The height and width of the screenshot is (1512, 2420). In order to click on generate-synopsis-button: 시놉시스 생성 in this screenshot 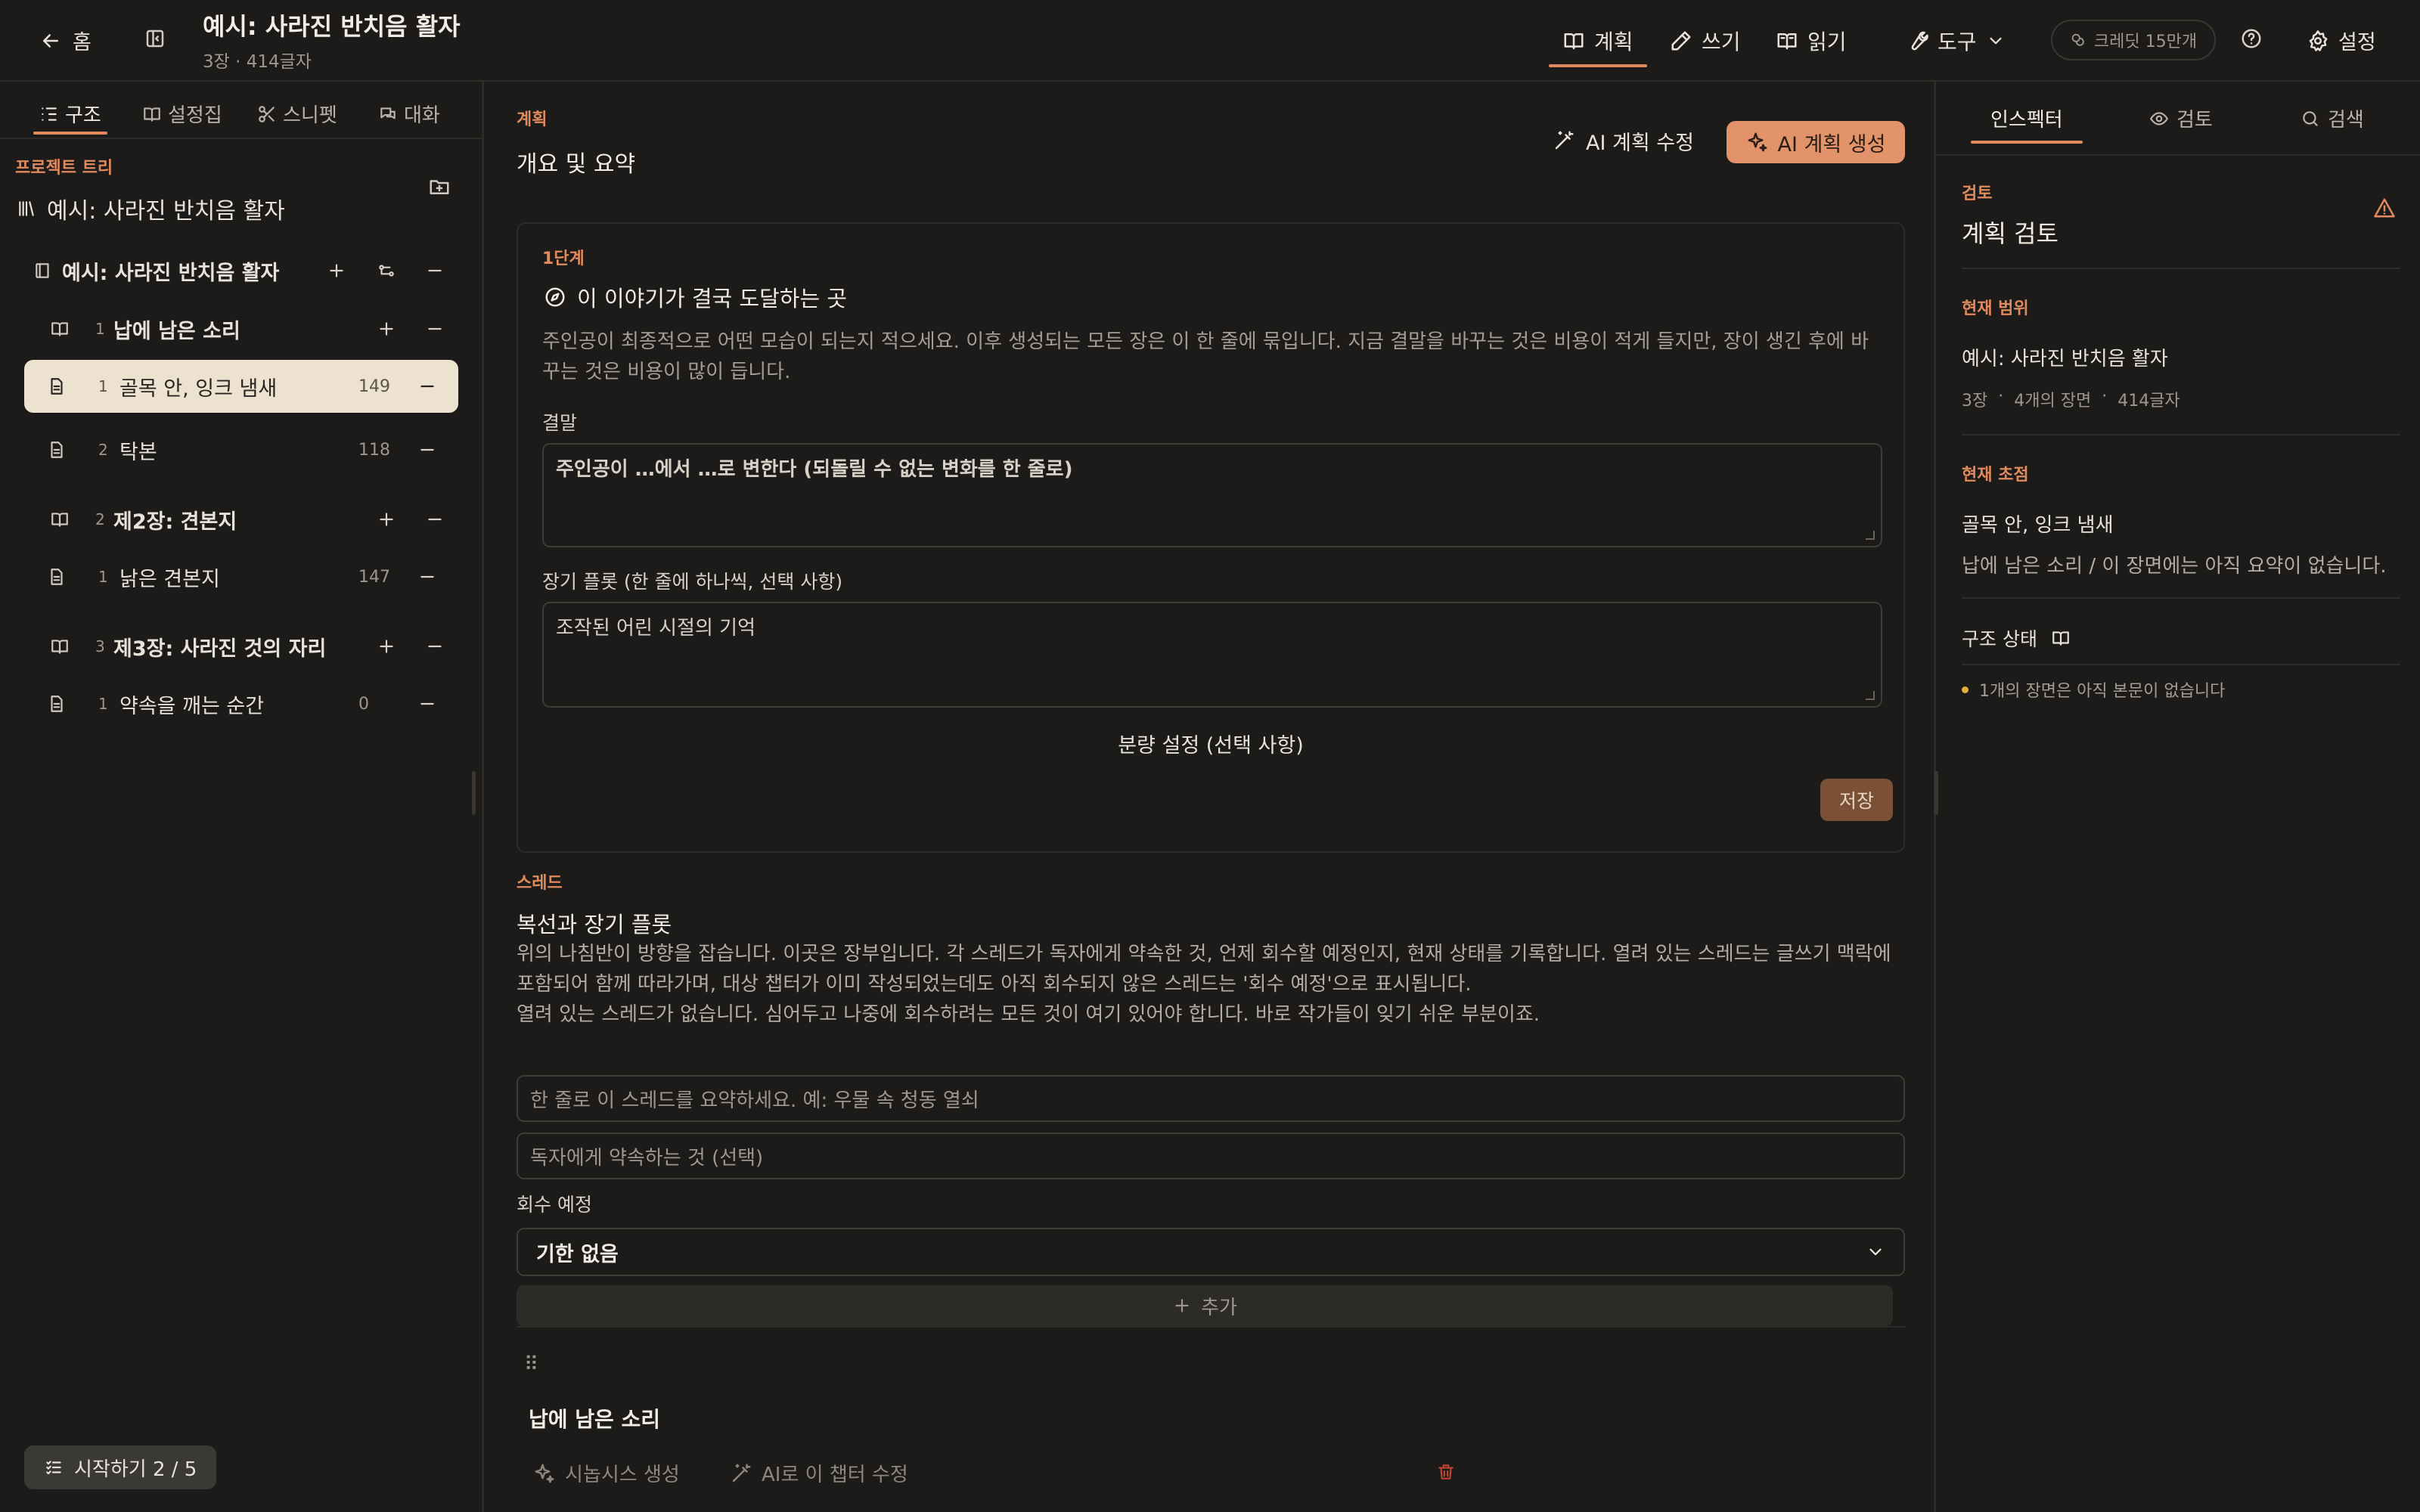, I will do `click(606, 1473)`.